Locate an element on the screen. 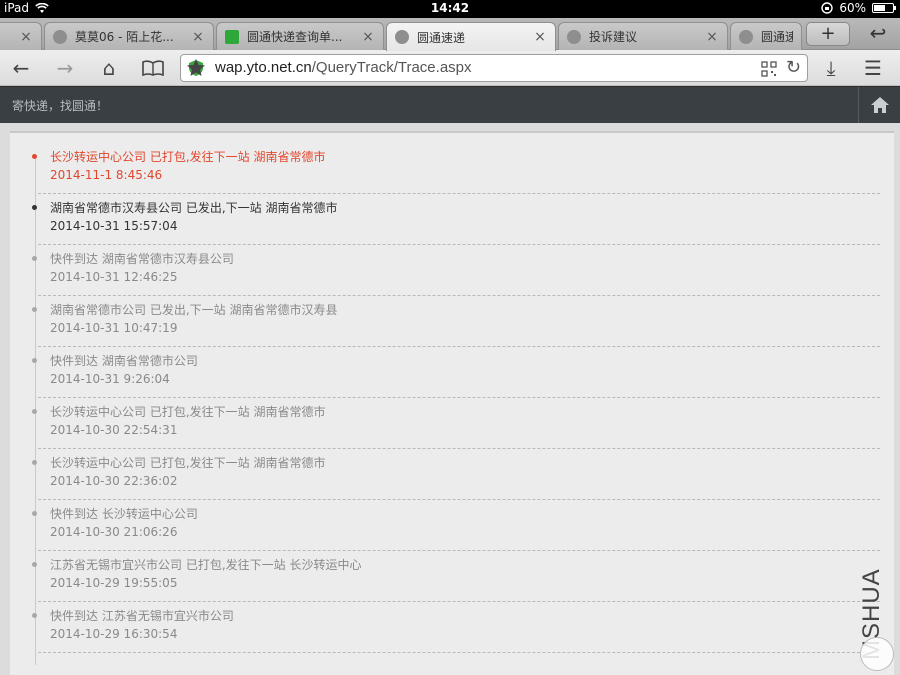 Image resolution: width=900 pixels, height=675 pixels. rotation-lock-icon is located at coordinates (827, 8).